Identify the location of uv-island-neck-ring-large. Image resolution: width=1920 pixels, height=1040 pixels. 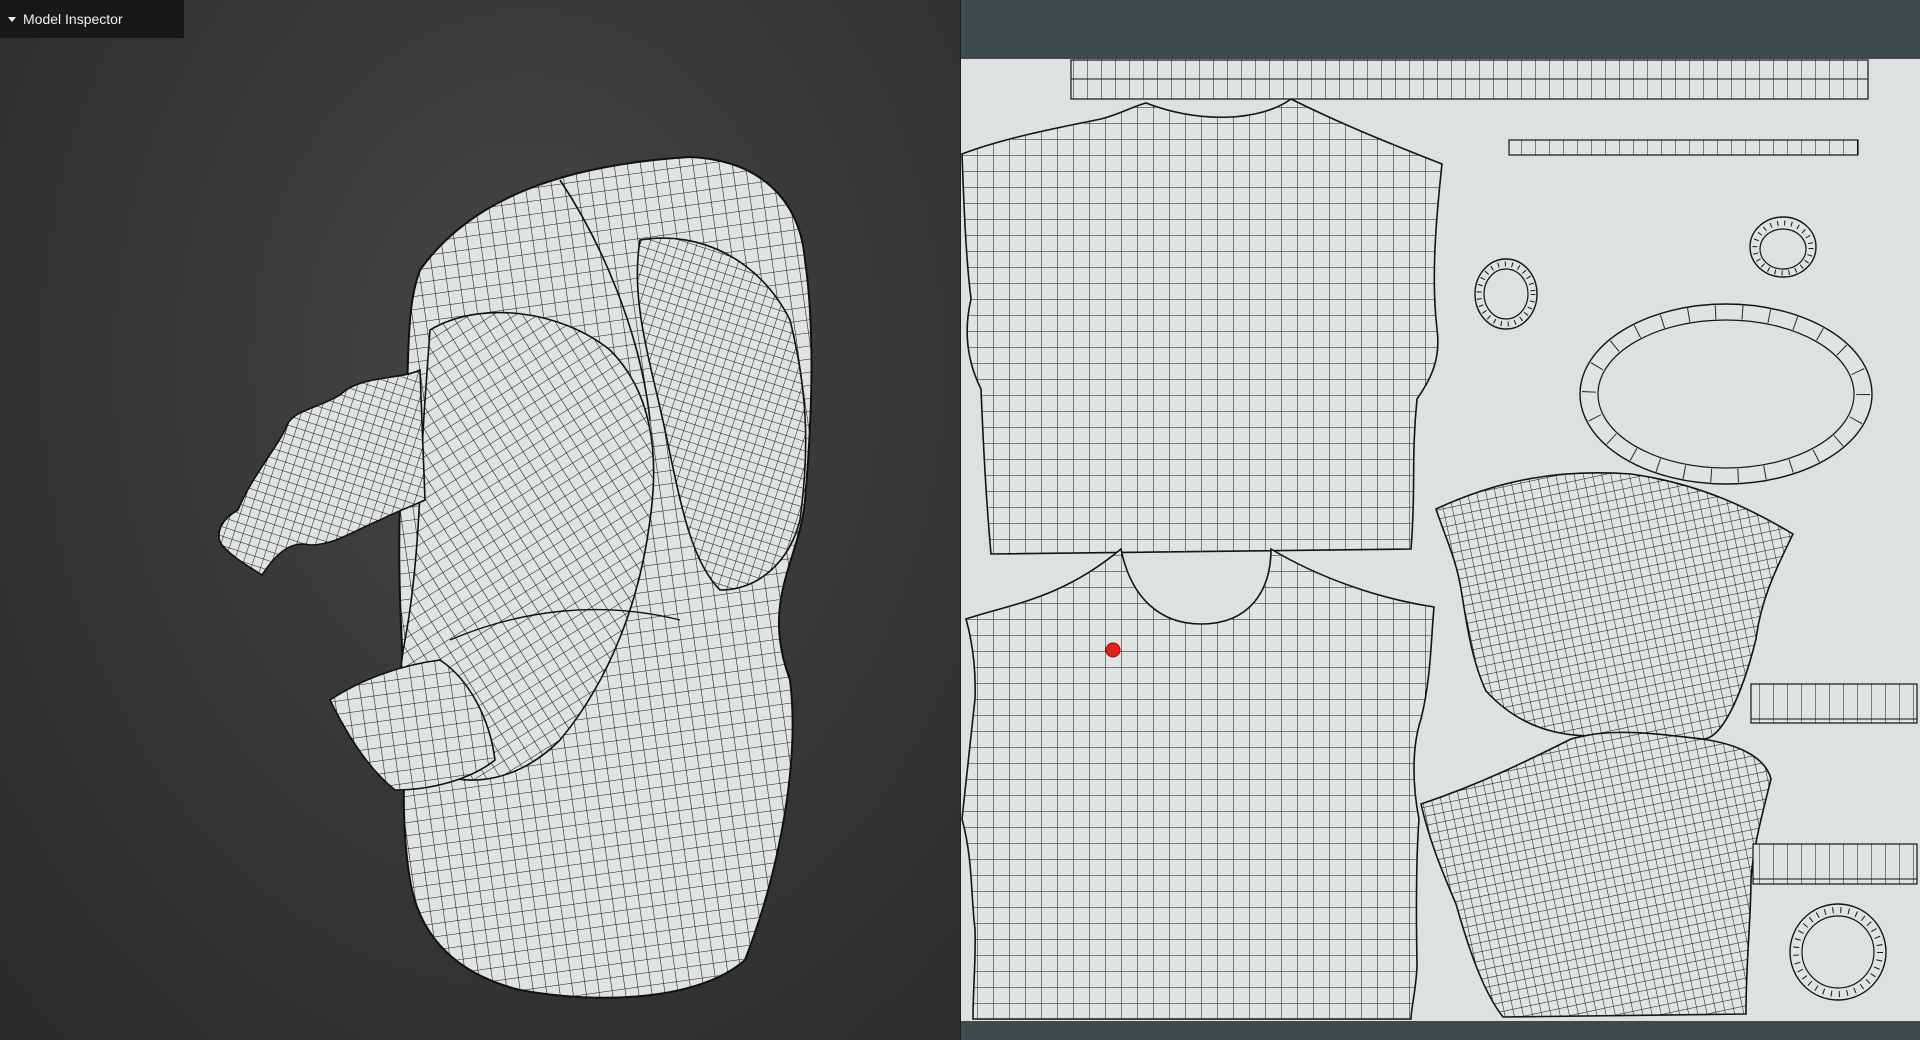
(1726, 394).